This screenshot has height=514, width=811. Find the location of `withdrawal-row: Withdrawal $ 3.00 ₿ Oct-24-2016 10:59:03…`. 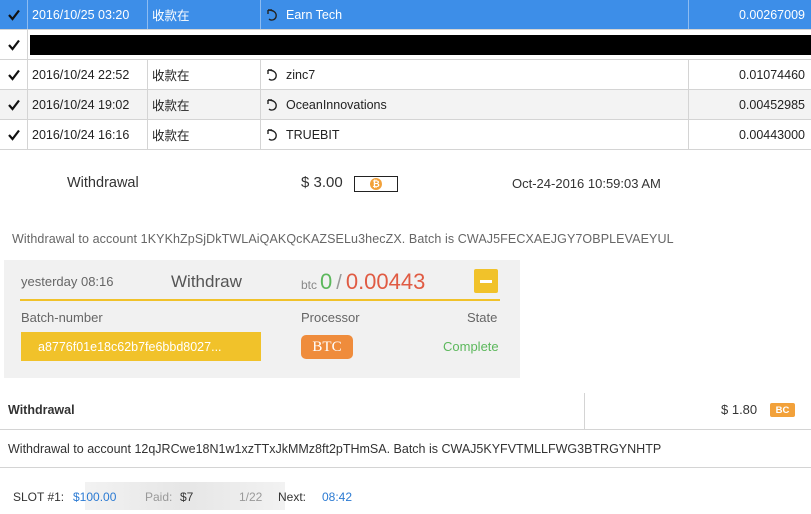

withdrawal-row: Withdrawal $ 3.00 ₿ Oct-24-2016 10:59:03… is located at coordinates (405, 183).